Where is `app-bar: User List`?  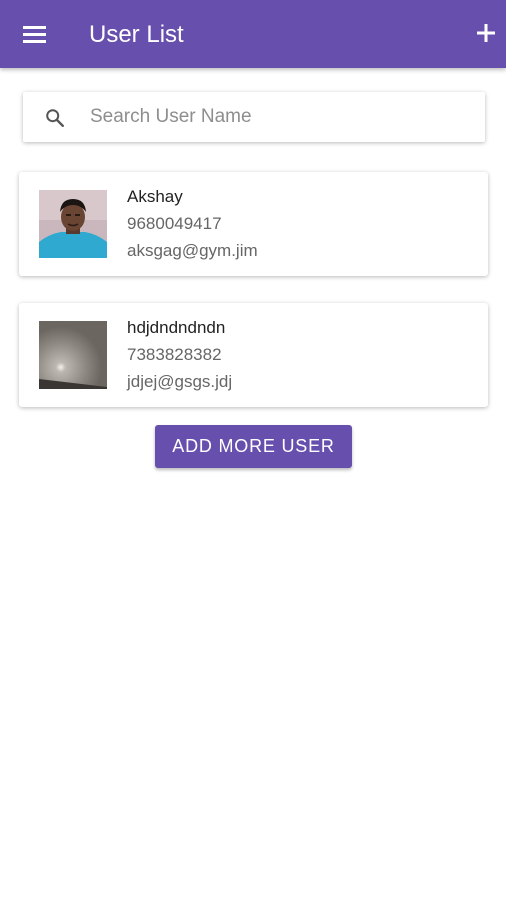
app-bar: User List is located at coordinates (253, 34).